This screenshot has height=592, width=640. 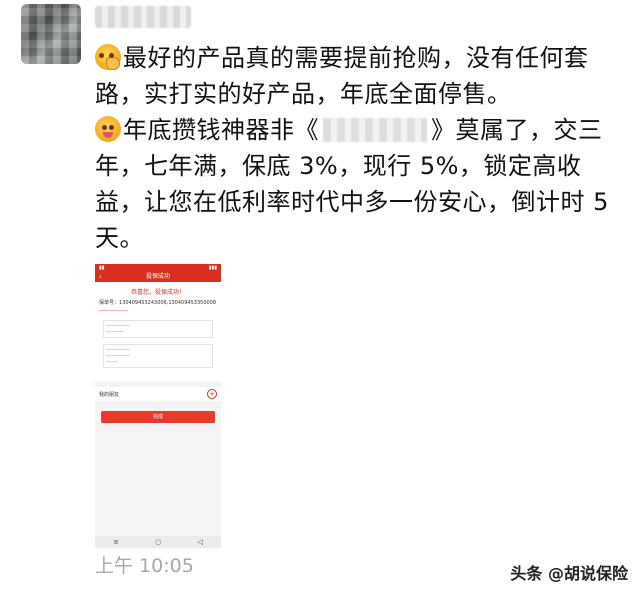 I want to click on friends-row: 我的朋友 +, so click(x=158, y=394).